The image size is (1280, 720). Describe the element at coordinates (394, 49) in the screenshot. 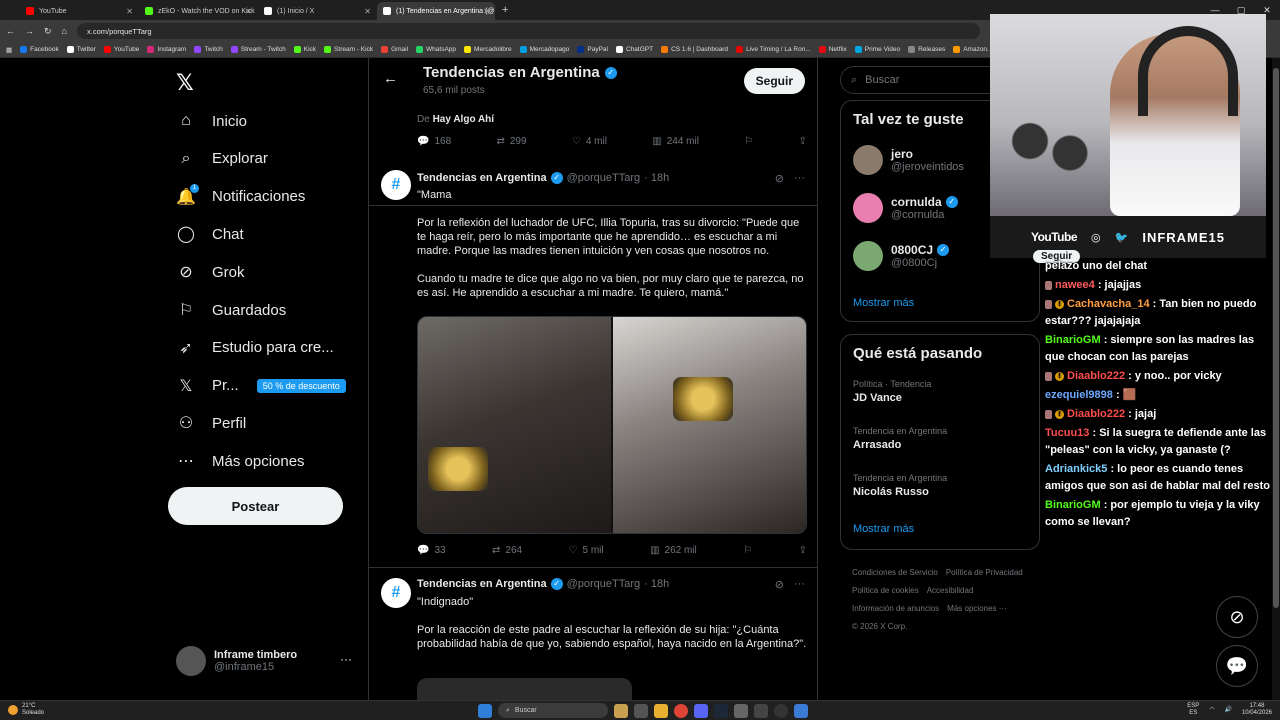

I see `bookmark-item: Gmail` at that location.